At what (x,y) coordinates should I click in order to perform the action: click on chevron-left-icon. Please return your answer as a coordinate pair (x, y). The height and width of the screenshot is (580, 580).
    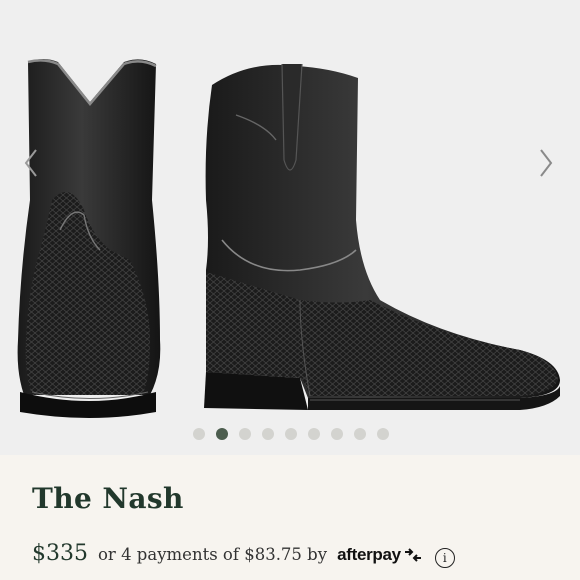
    Looking at the image, I should click on (30, 163).